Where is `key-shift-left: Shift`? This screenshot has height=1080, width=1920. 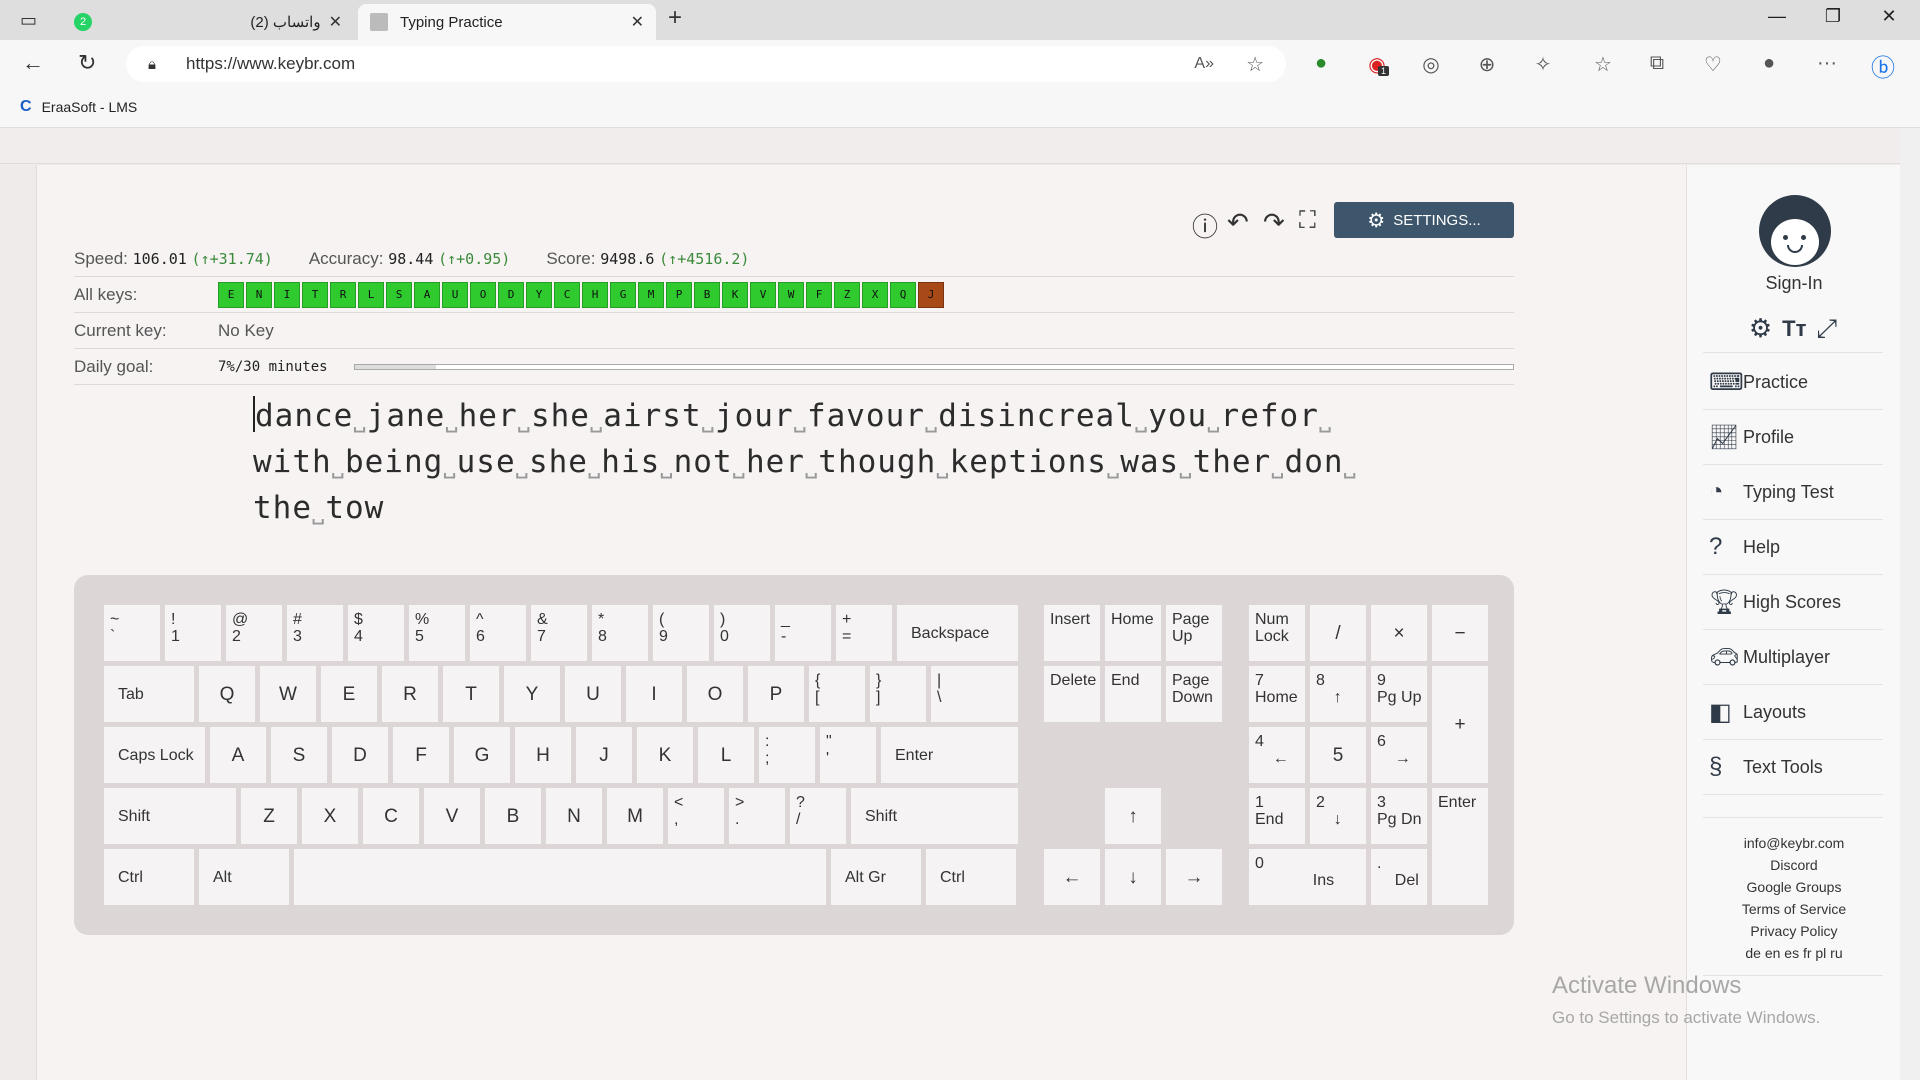
key-shift-left: Shift is located at coordinates (170, 816).